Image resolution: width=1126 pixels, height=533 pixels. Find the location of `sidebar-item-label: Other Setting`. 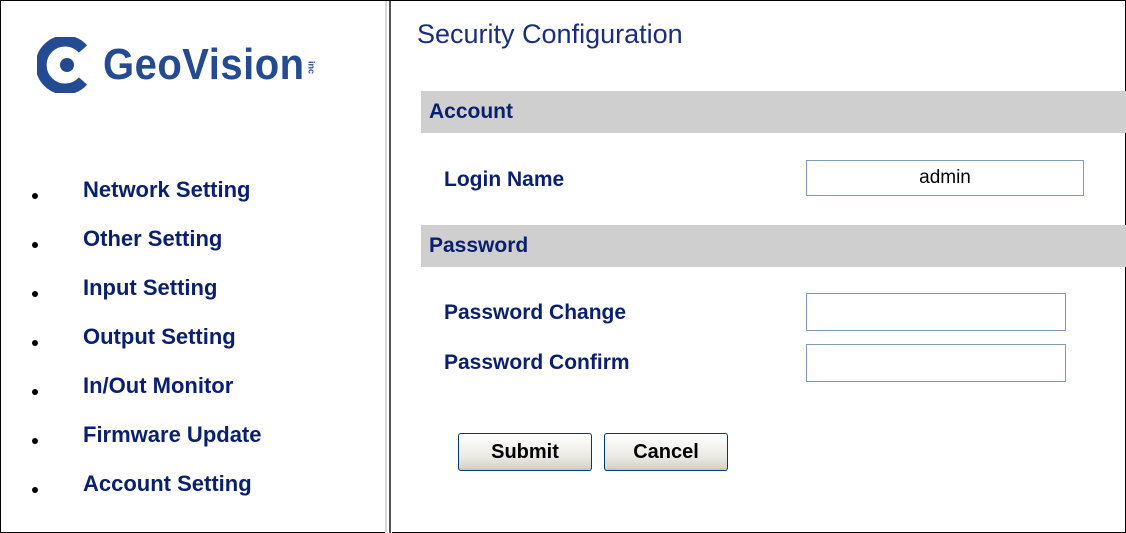

sidebar-item-label: Other Setting is located at coordinates (152, 239).